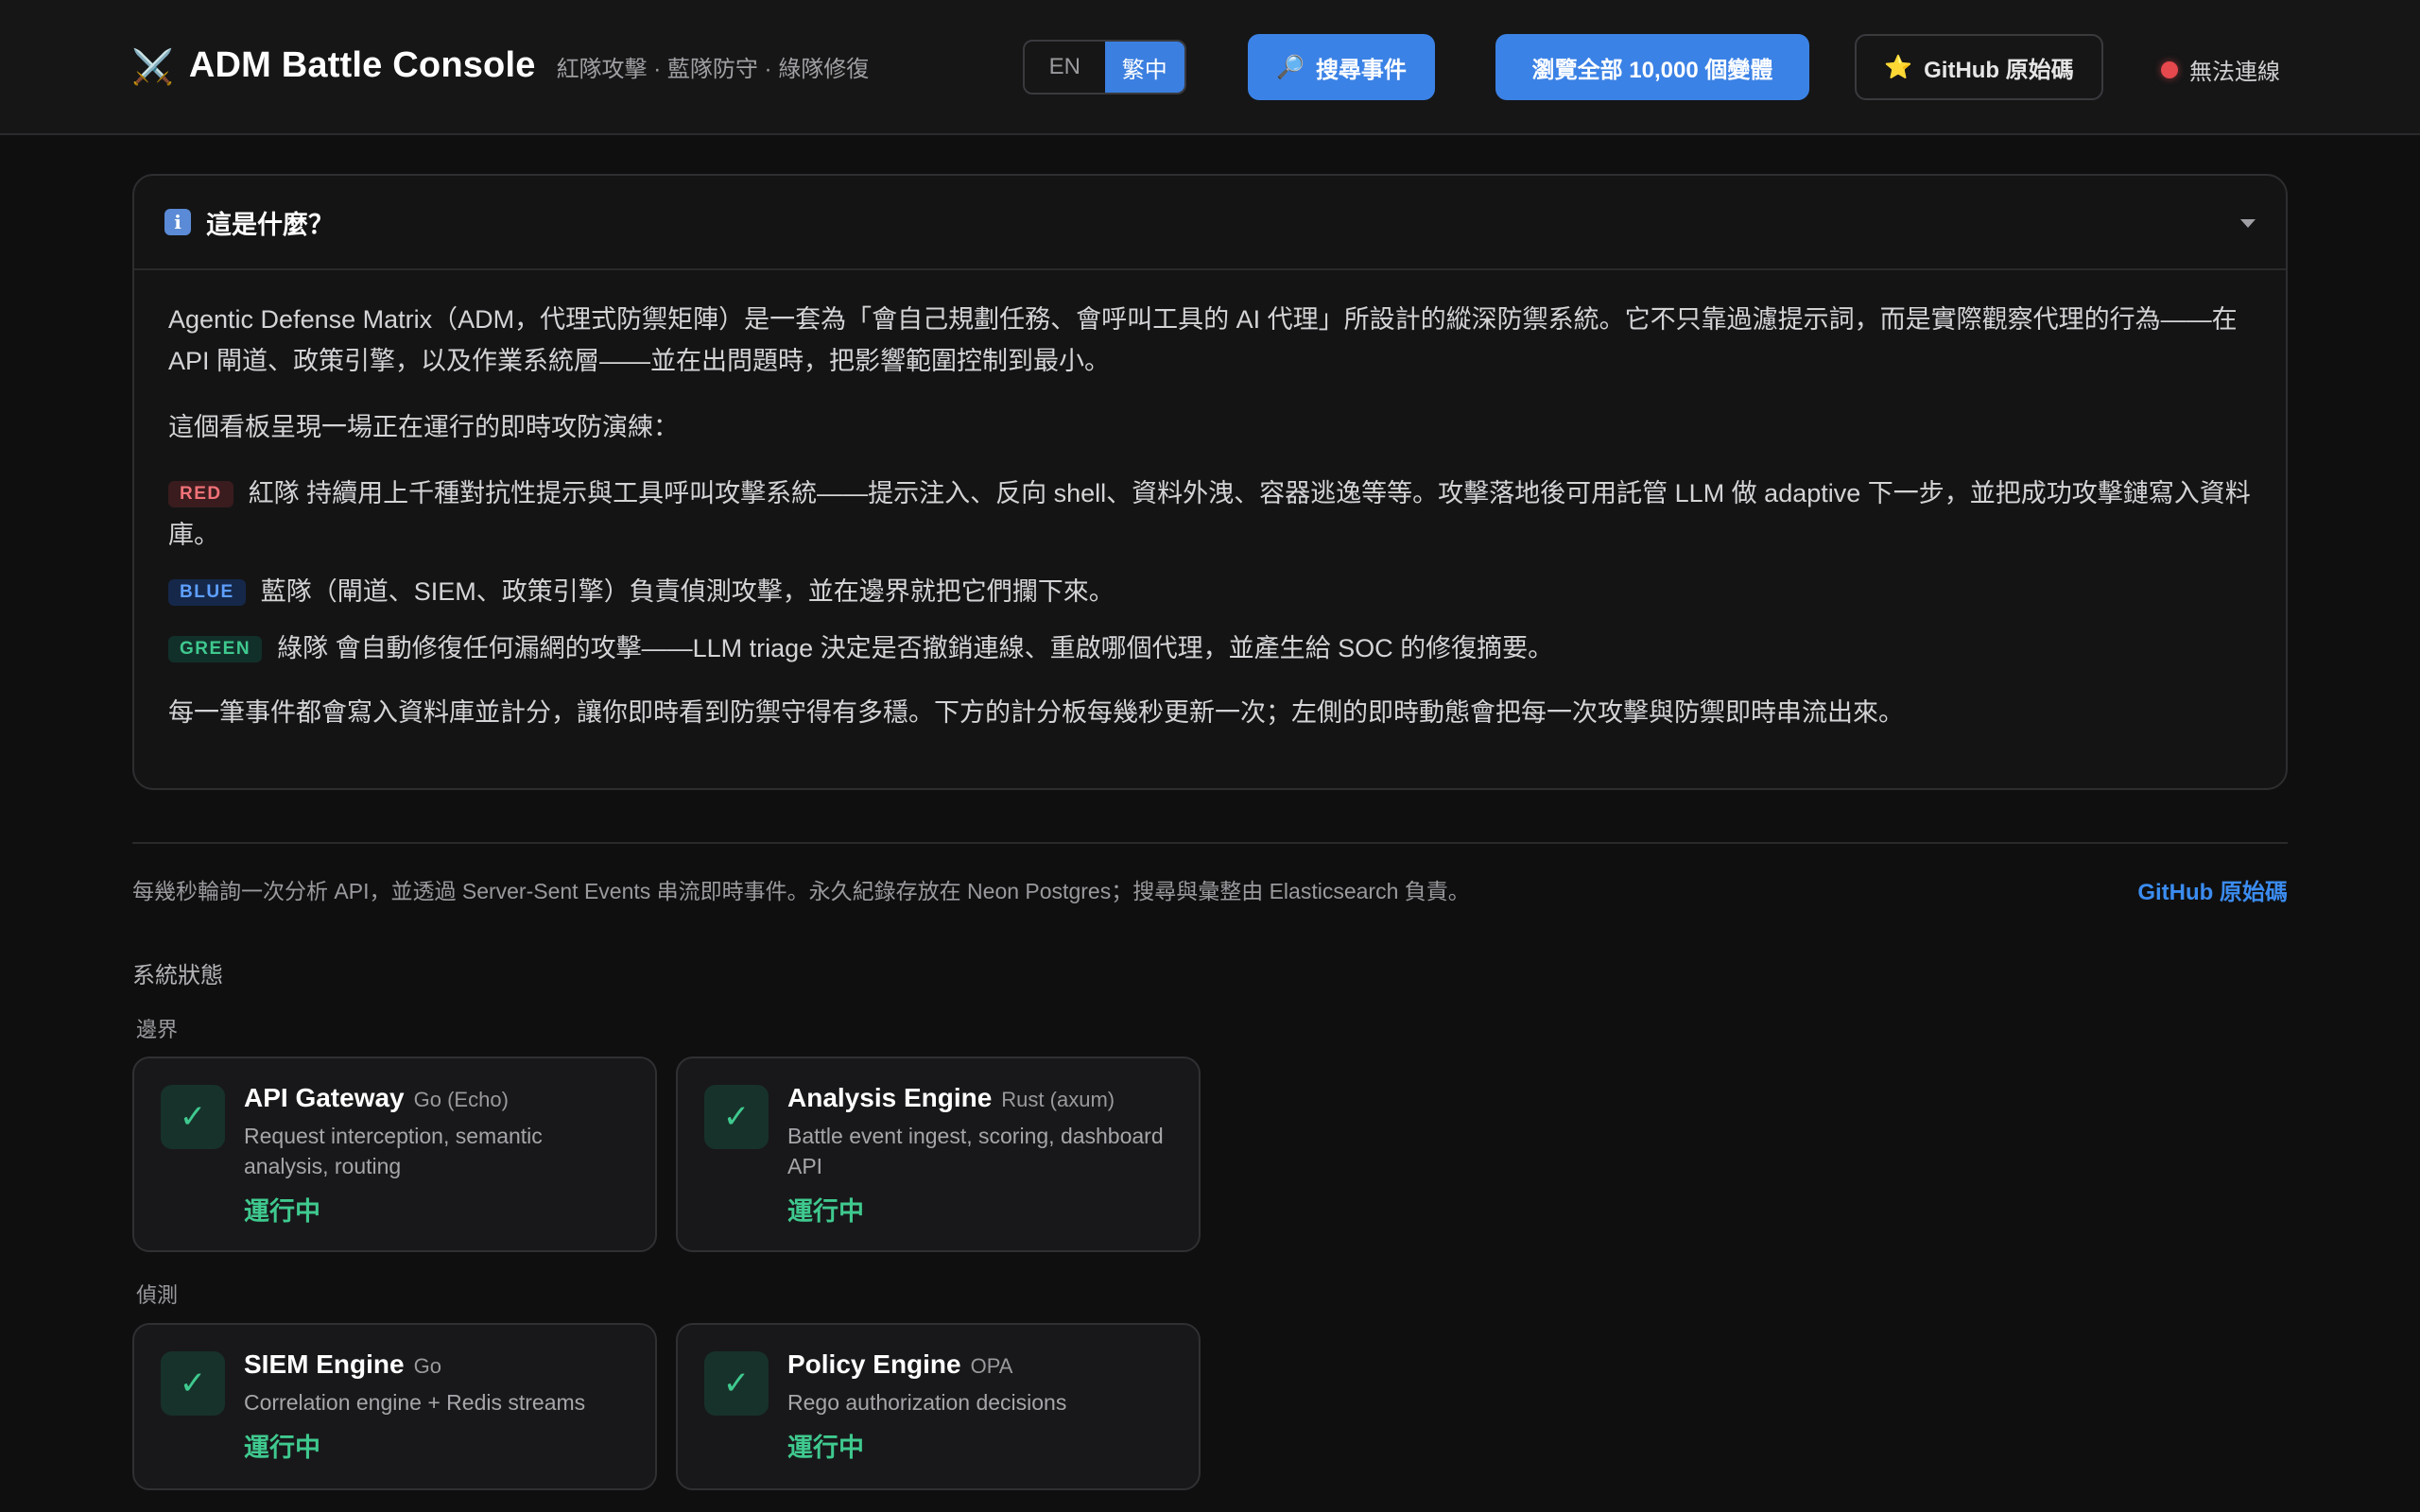  Describe the element at coordinates (157, 1295) in the screenshot. I see `group-label-detection: 偵測` at that location.